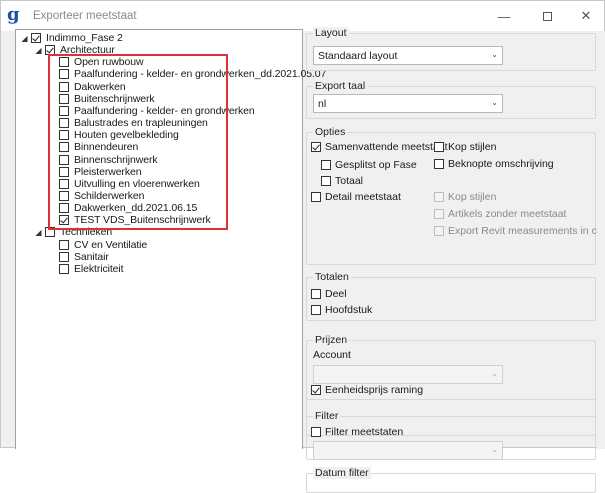 The width and height of the screenshot is (605, 493). I want to click on export-taal-group: Export taal nl ⌄, so click(451, 99).